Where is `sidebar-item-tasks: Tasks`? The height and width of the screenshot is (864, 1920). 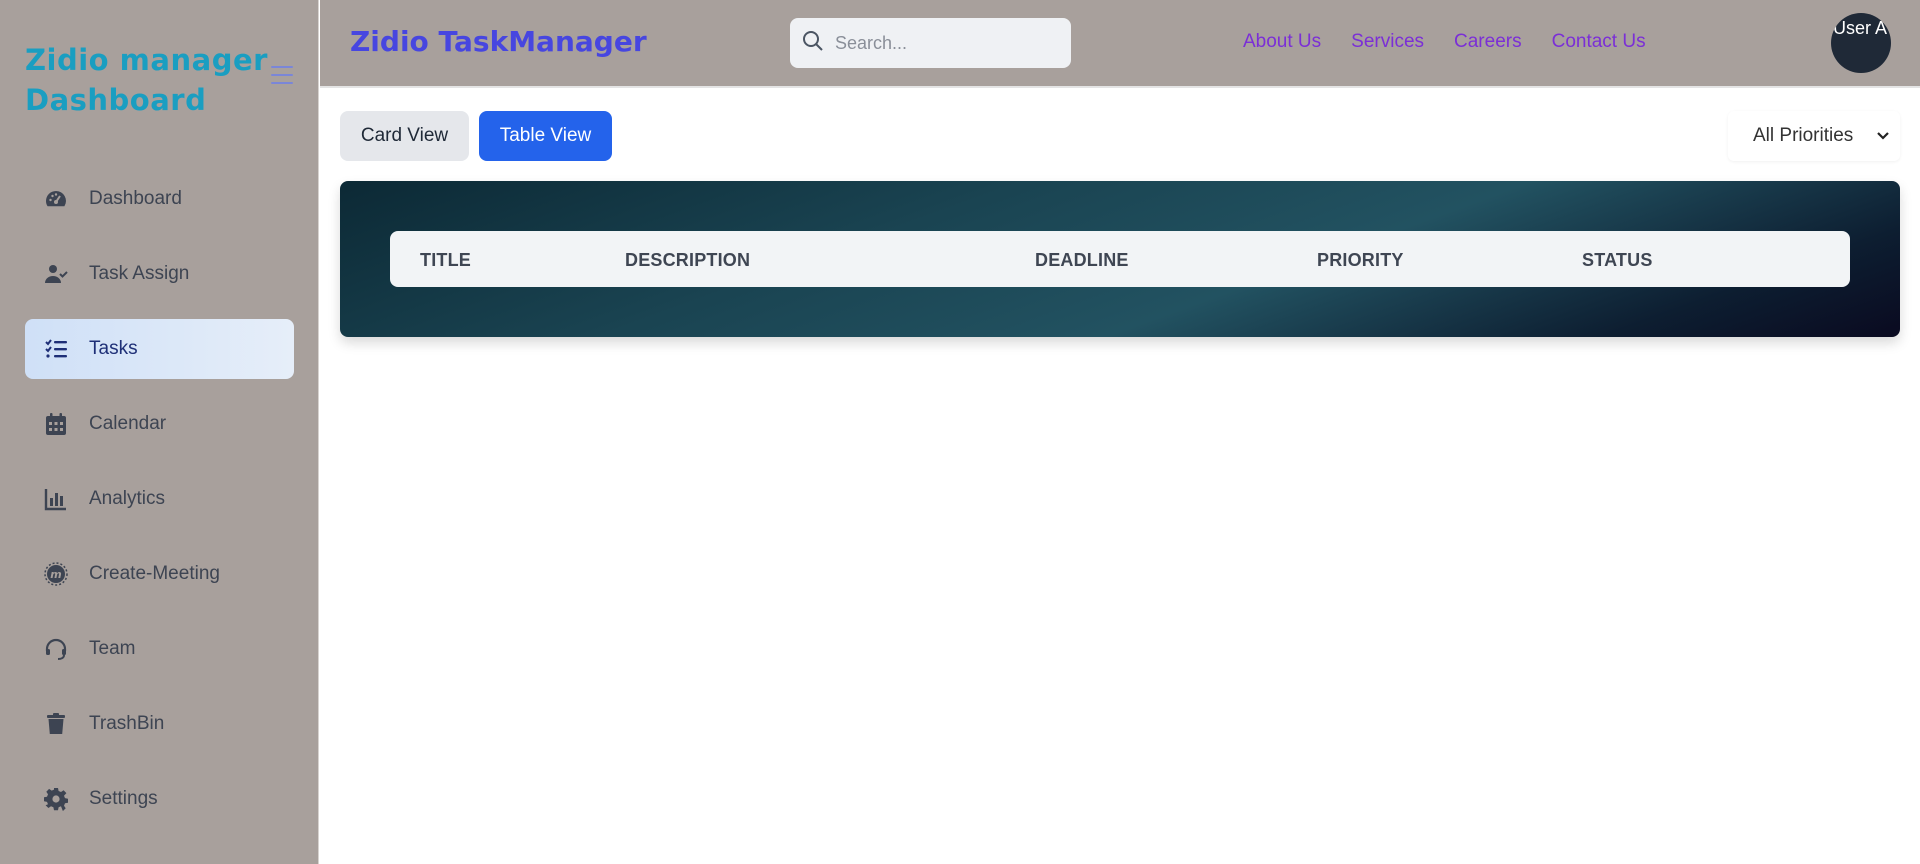
sidebar-item-tasks: Tasks is located at coordinates (159, 349).